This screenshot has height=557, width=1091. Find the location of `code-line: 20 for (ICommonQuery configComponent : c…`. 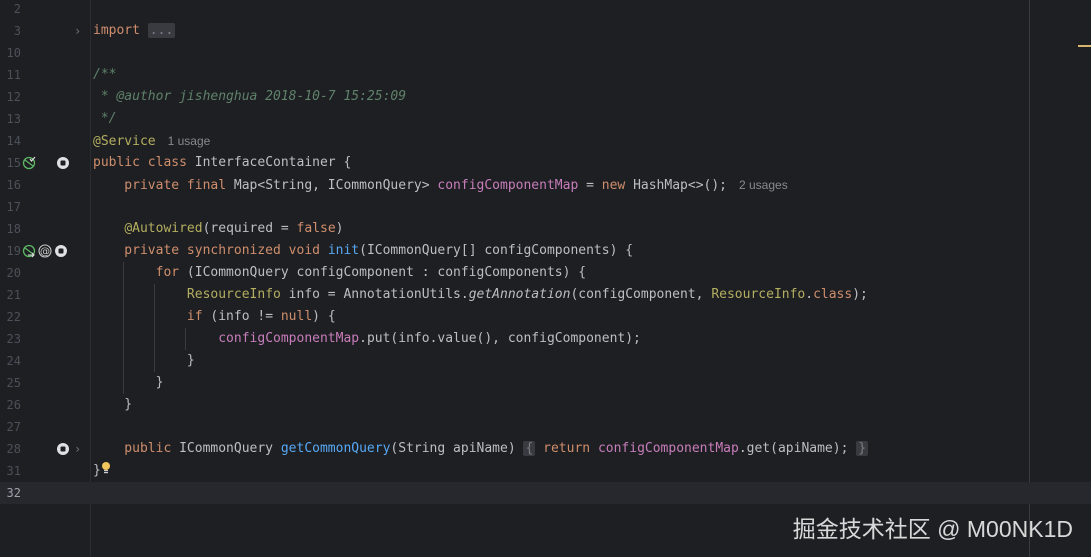

code-line: 20 for (ICommonQuery configComponent : c… is located at coordinates (545, 273).